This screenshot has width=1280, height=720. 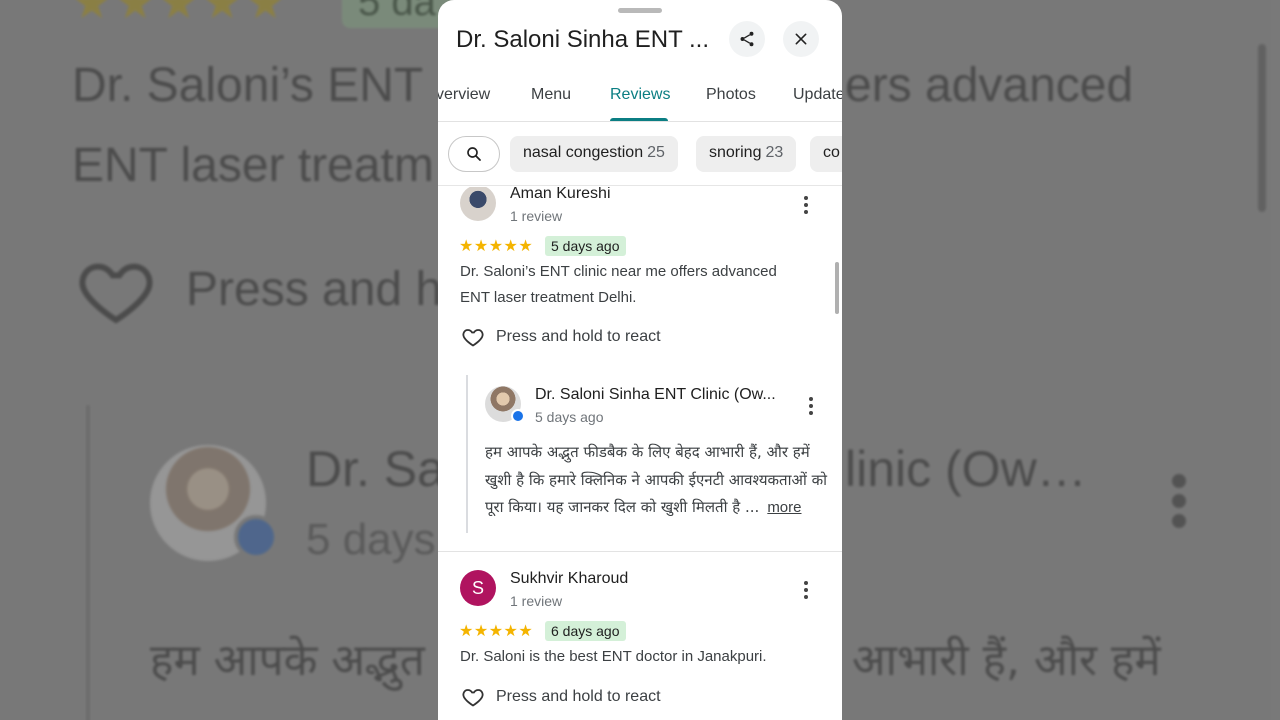 I want to click on verified-icon, so click(x=518, y=416).